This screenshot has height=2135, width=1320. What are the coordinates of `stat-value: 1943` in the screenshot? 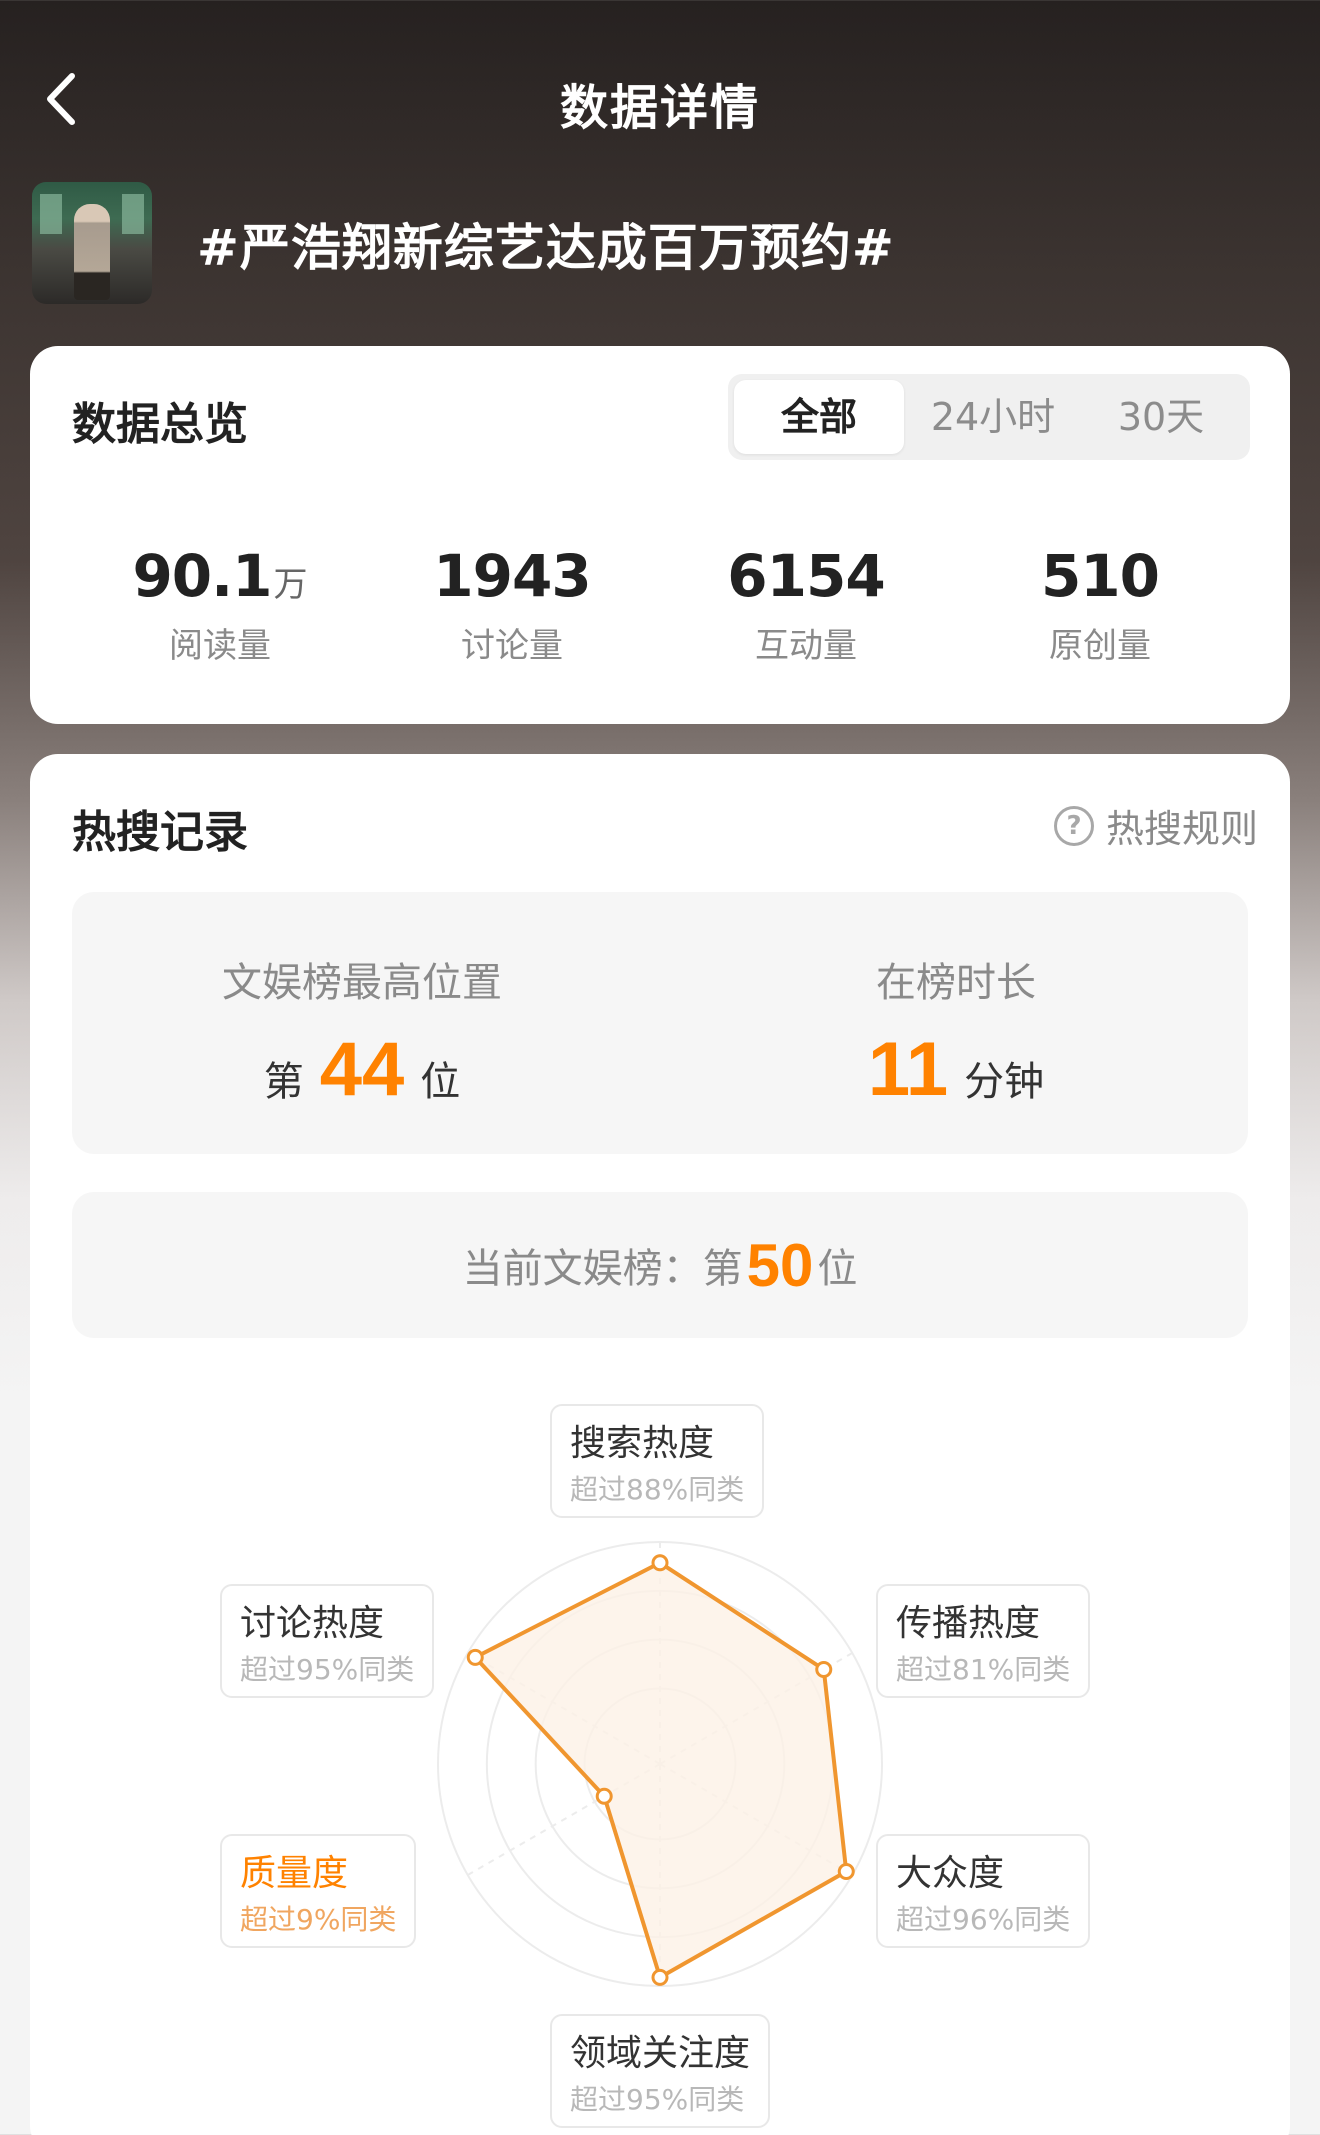 It's located at (512, 576).